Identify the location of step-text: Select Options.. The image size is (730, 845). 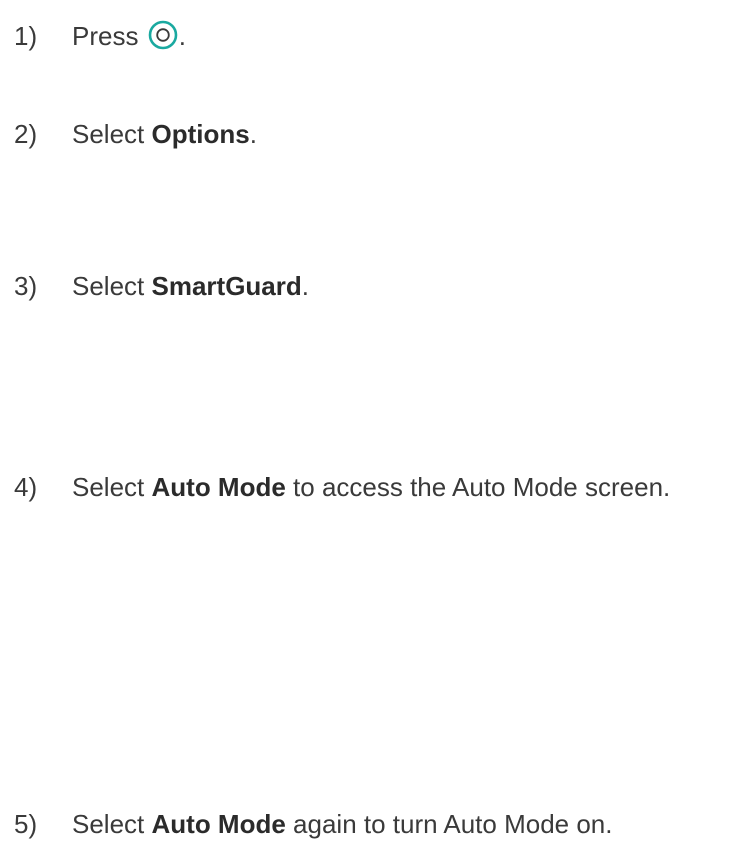
(164, 134).